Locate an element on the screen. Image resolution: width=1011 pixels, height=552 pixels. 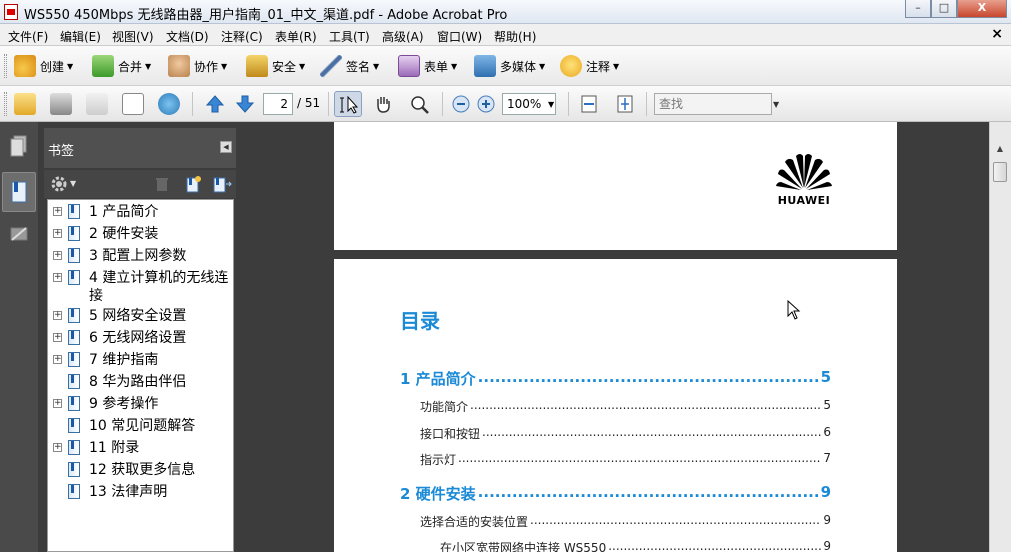
expand-bookmark-icon is located at coordinates (222, 184).